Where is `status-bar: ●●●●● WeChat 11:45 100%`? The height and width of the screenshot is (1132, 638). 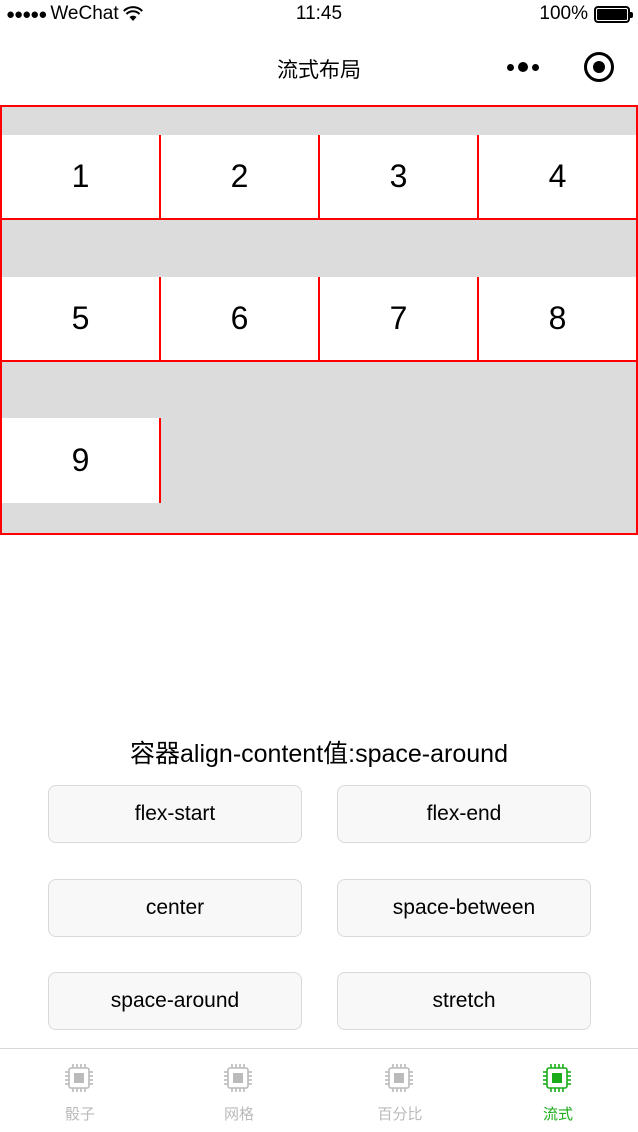
status-bar: ●●●●● WeChat 11:45 100% is located at coordinates (319, 15).